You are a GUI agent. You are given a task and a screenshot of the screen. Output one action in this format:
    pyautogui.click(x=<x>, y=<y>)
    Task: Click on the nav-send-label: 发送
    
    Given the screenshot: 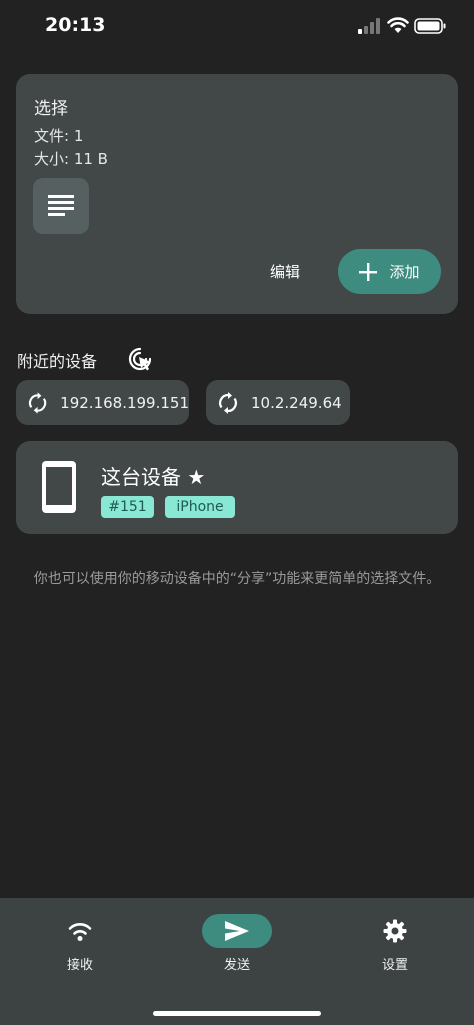 What is the action you would take?
    pyautogui.click(x=236, y=965)
    